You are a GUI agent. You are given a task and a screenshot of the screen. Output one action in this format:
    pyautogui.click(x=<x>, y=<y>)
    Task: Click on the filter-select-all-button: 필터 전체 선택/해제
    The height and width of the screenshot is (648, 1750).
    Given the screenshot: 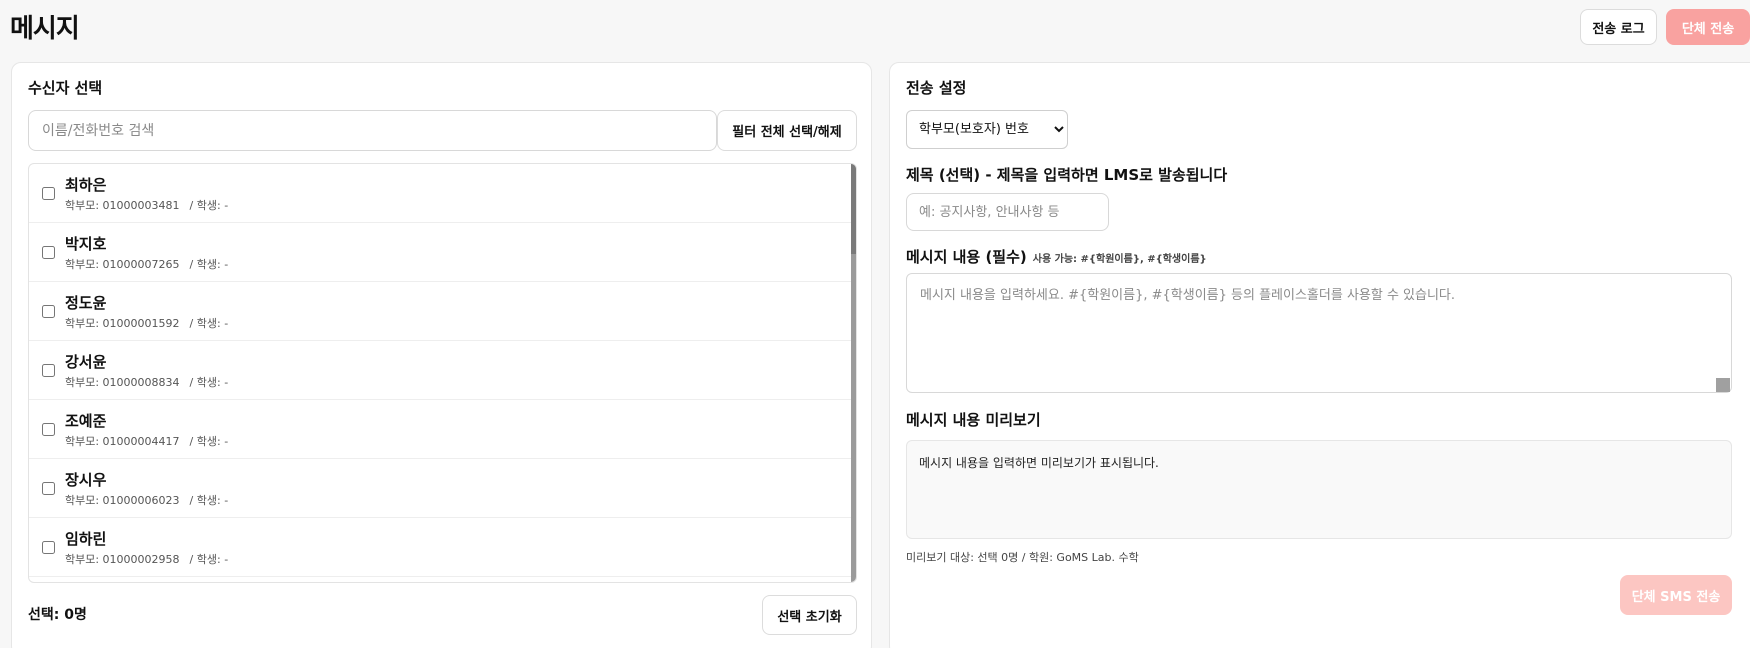 What is the action you would take?
    pyautogui.click(x=787, y=130)
    